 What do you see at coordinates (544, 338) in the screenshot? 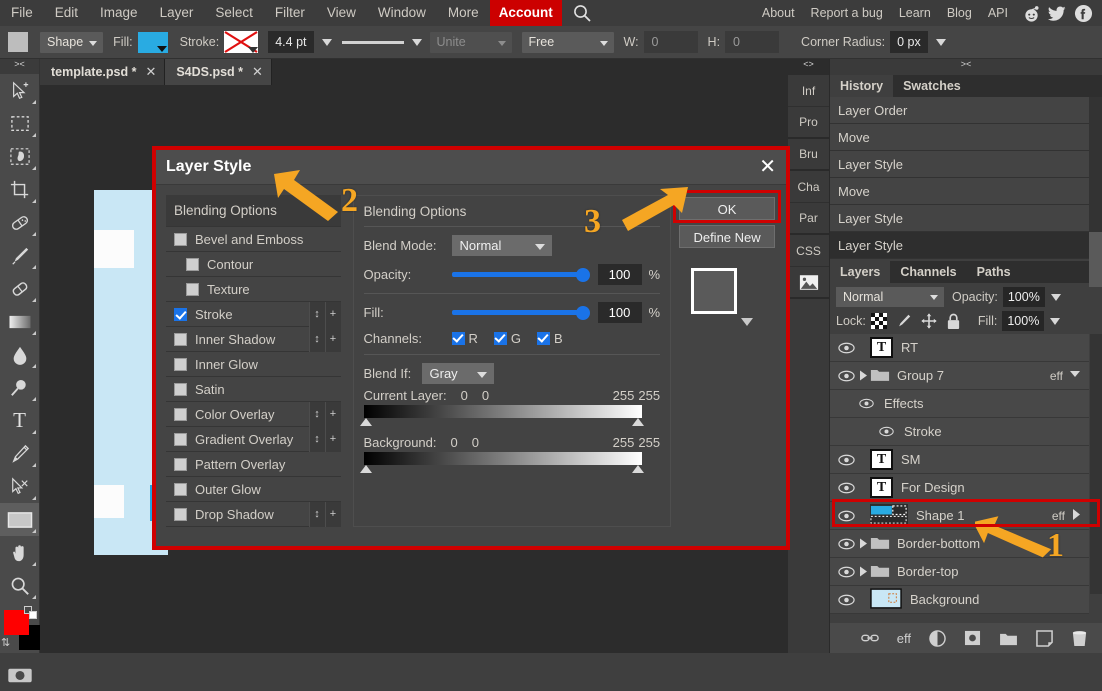
I see `channel-b-checkbox` at bounding box center [544, 338].